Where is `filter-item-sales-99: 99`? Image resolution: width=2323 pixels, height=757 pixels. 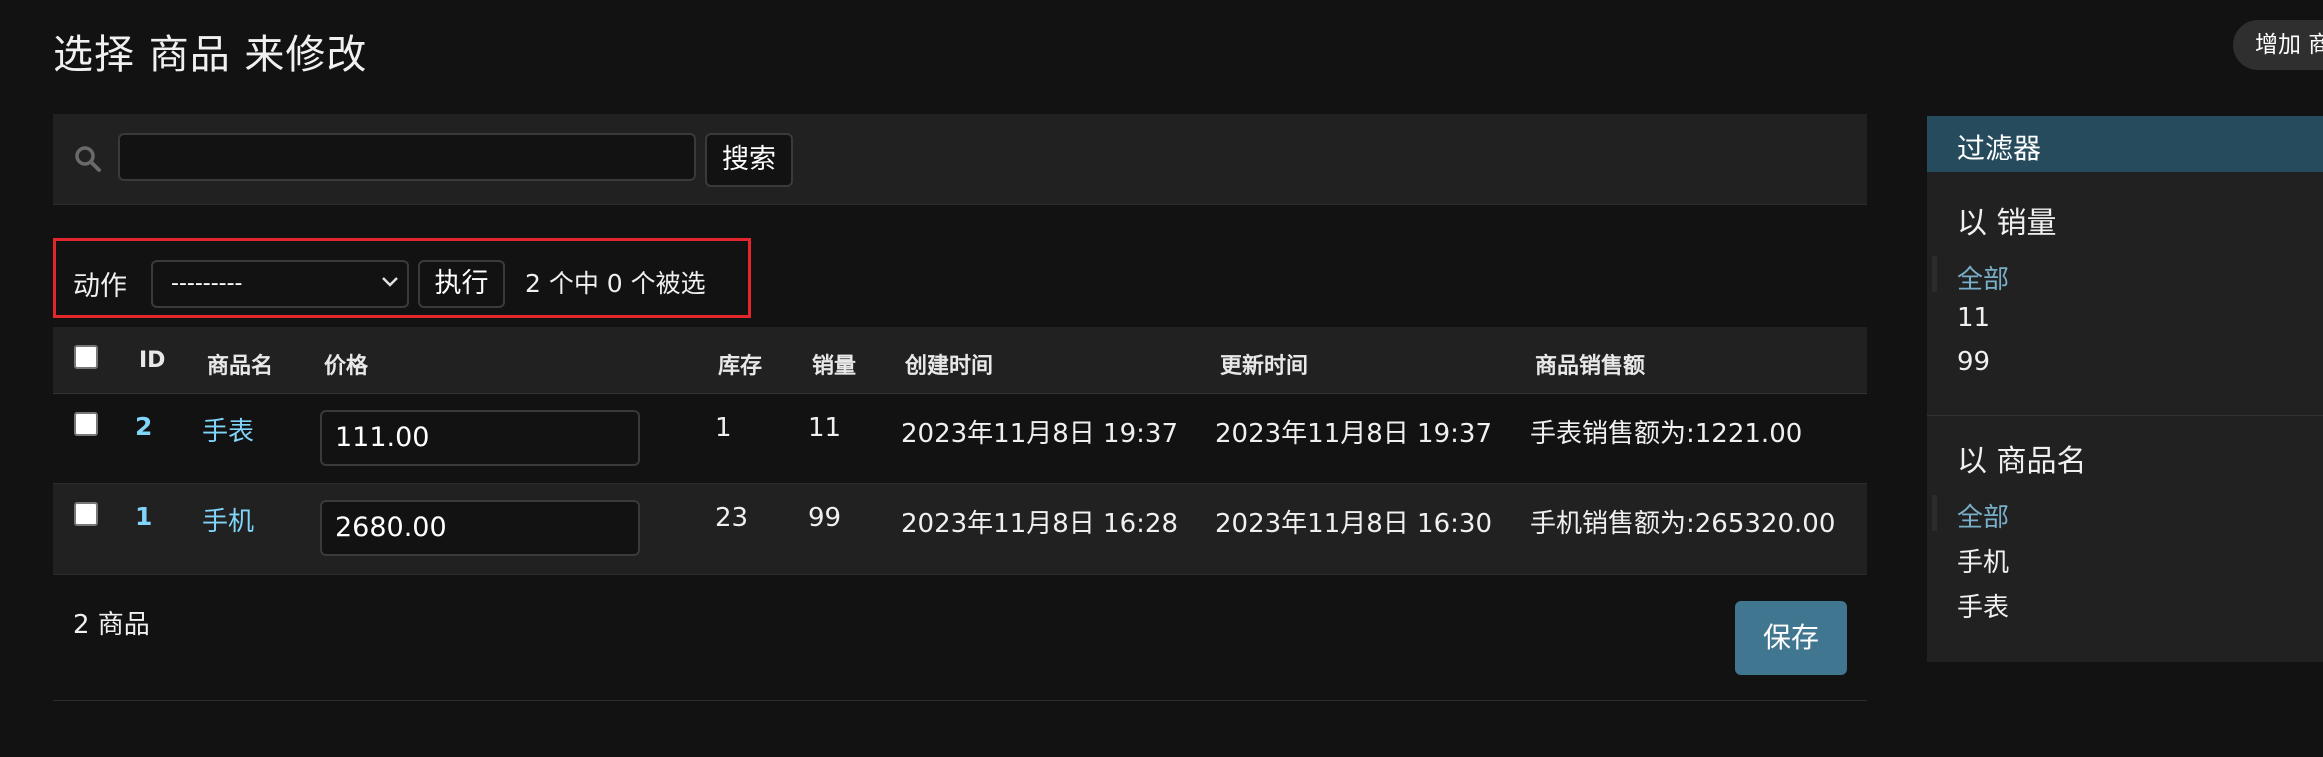 filter-item-sales-99: 99 is located at coordinates (1973, 362).